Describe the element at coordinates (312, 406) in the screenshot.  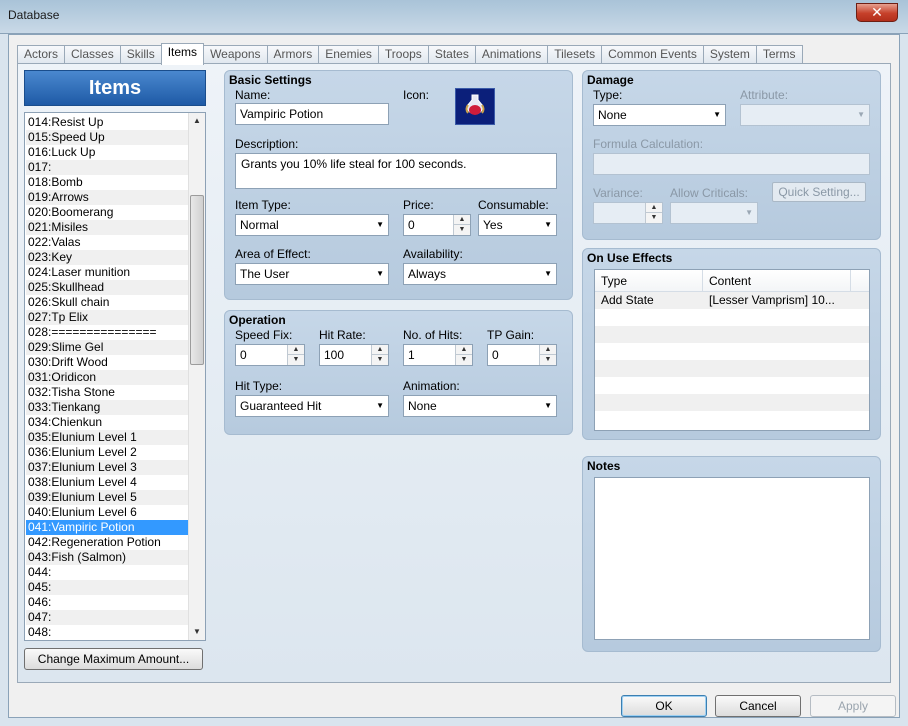
I see `hit-type-select: Guaranteed Hit` at that location.